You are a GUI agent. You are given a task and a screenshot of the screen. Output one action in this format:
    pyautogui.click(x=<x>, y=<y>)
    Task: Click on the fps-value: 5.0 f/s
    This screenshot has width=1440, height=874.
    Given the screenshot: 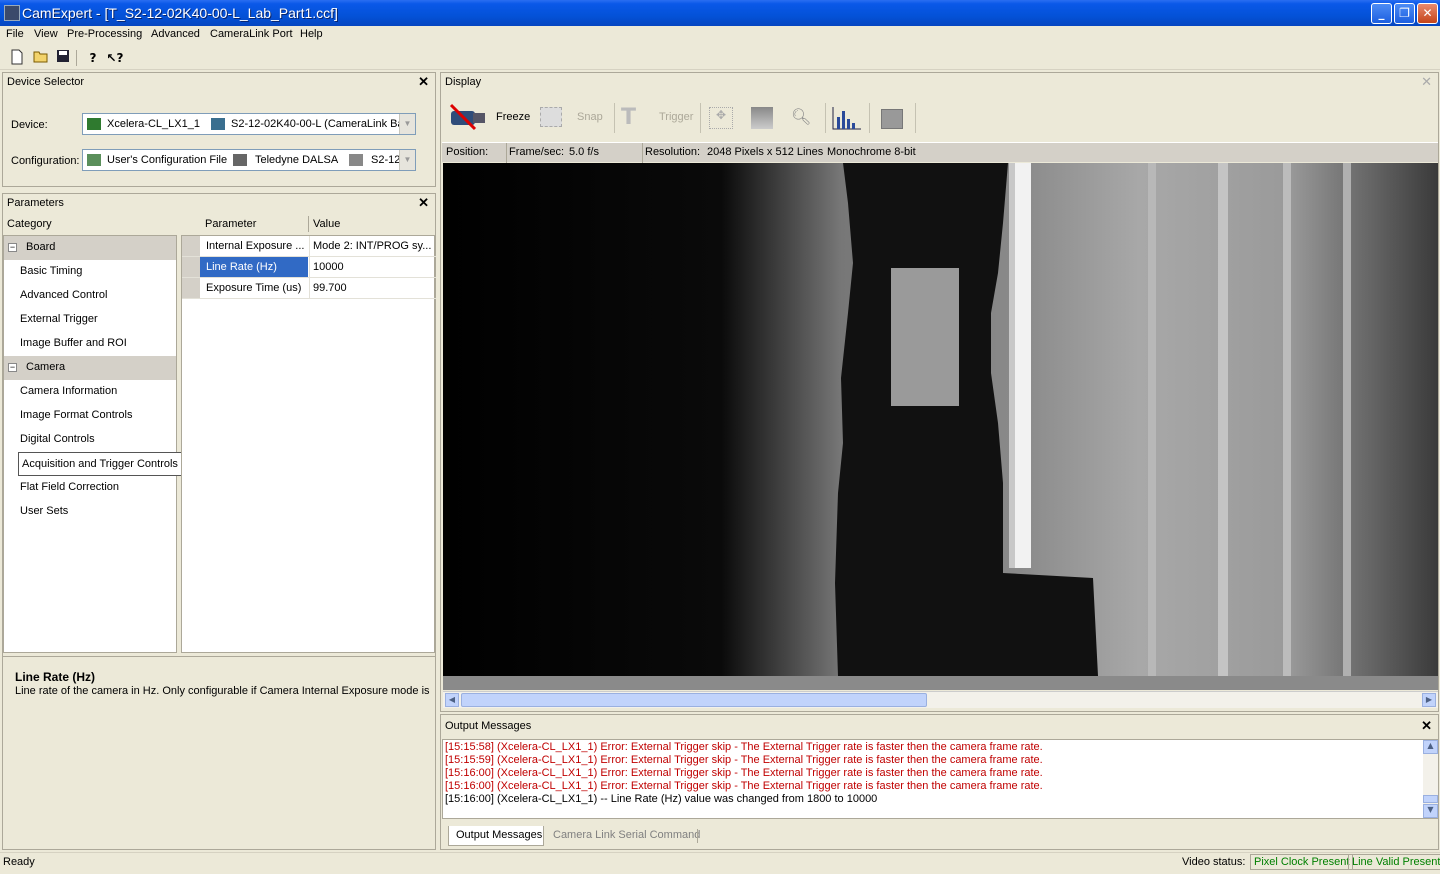 What is the action you would take?
    pyautogui.click(x=584, y=152)
    